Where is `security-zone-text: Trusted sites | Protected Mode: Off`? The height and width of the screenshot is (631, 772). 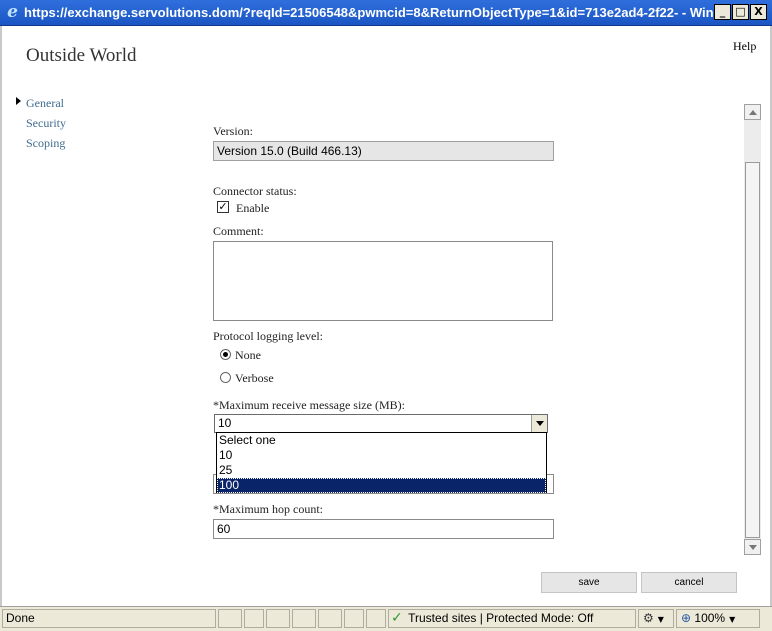 security-zone-text: Trusted sites | Protected Mode: Off is located at coordinates (501, 618).